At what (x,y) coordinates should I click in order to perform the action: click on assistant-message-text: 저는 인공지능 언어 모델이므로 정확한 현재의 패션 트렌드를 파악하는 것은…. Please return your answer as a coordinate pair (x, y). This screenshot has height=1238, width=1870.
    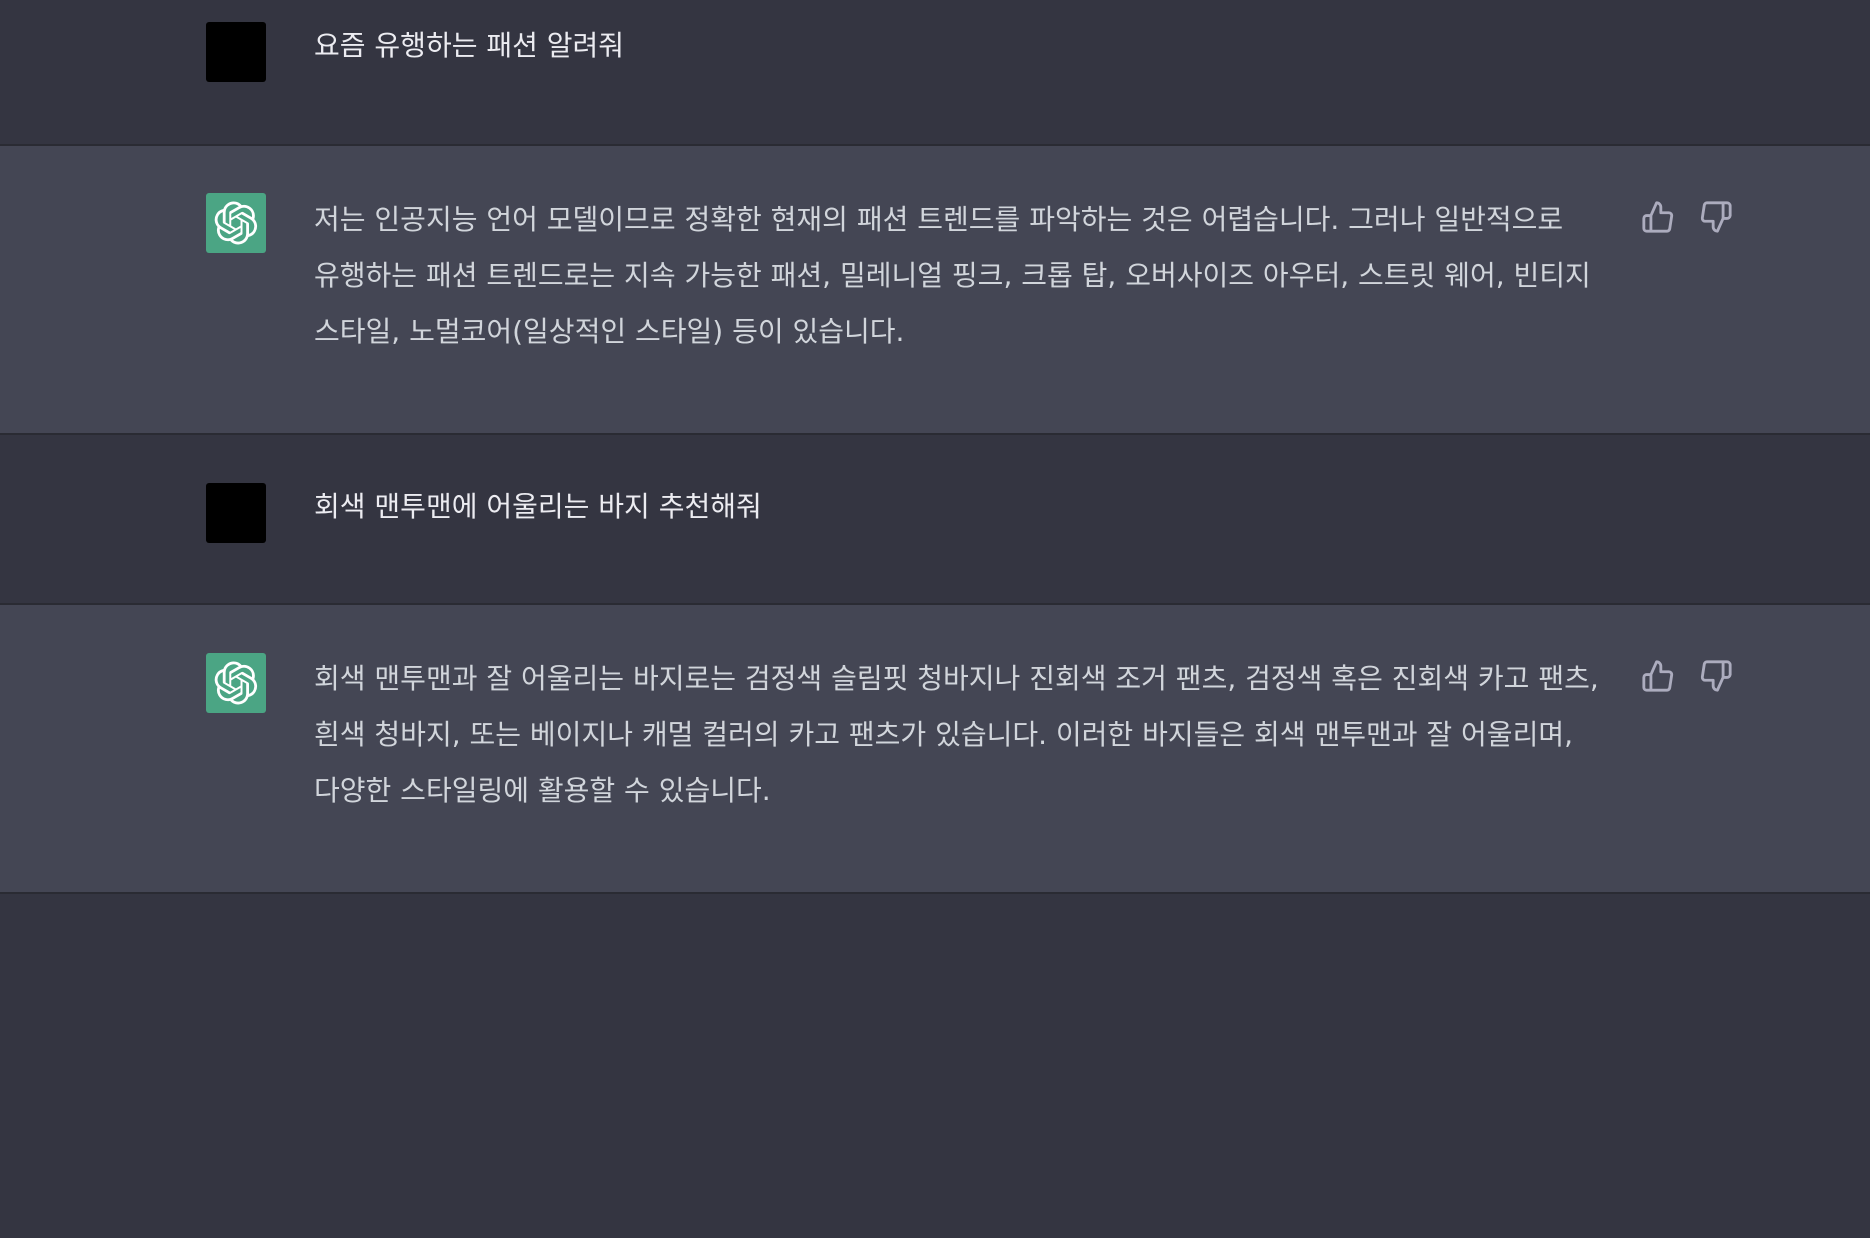
    Looking at the image, I should click on (952, 275).